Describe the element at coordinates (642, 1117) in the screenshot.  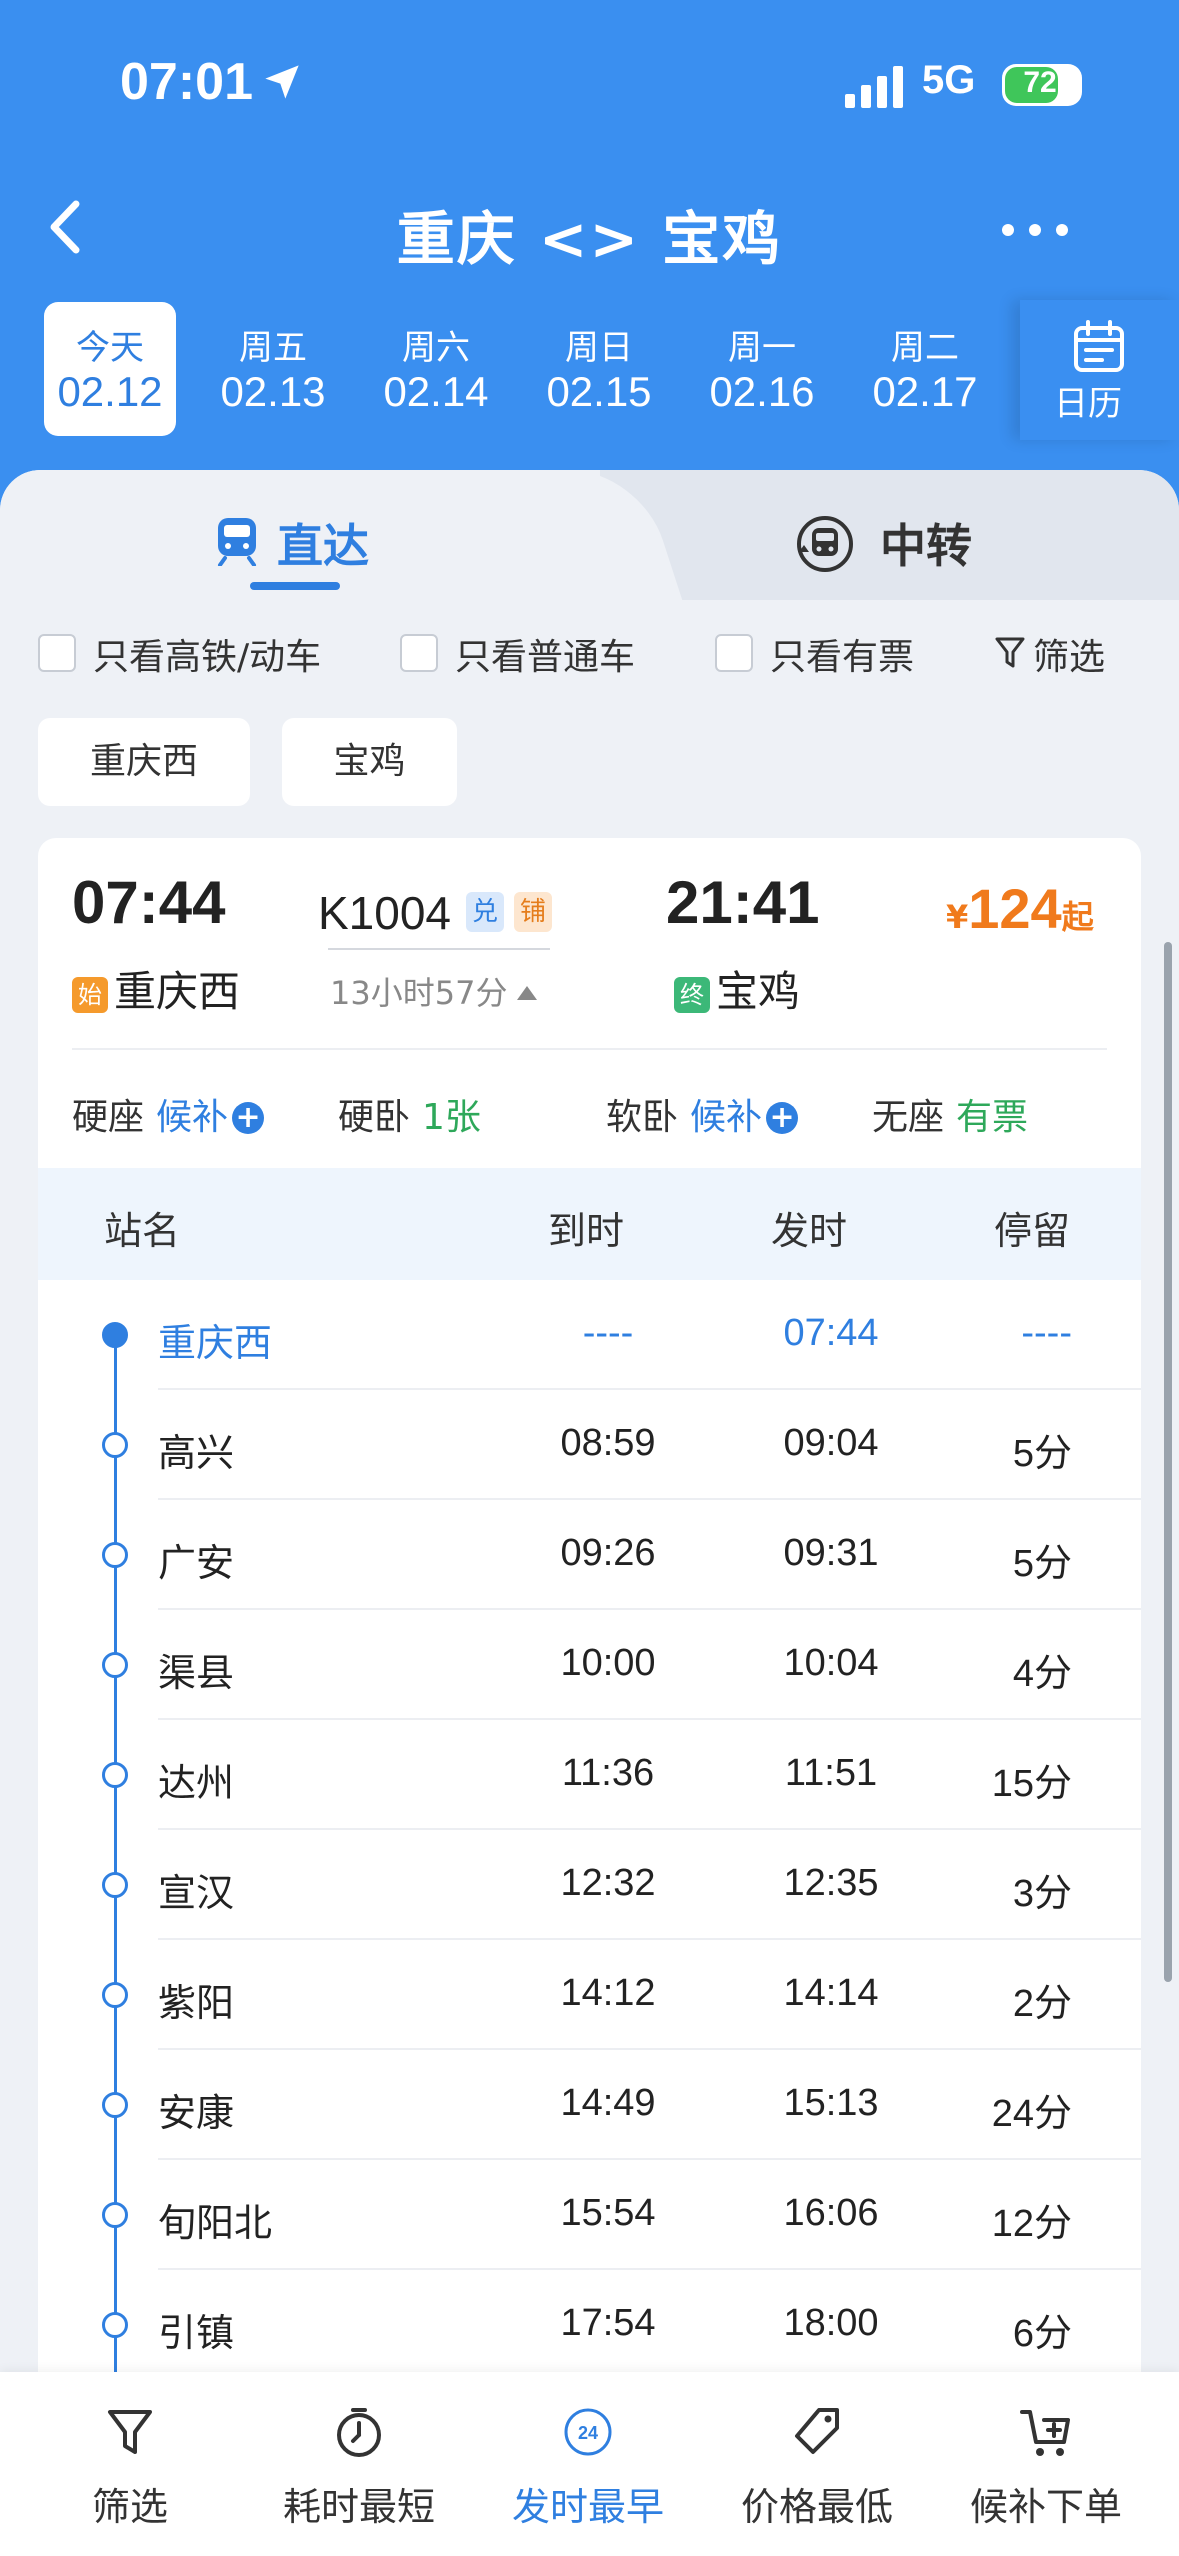
I see `seat-name: 软卧` at that location.